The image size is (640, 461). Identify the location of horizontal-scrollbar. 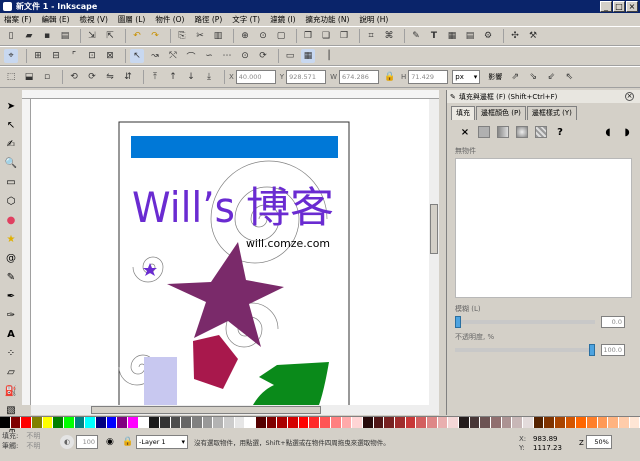
(235, 410).